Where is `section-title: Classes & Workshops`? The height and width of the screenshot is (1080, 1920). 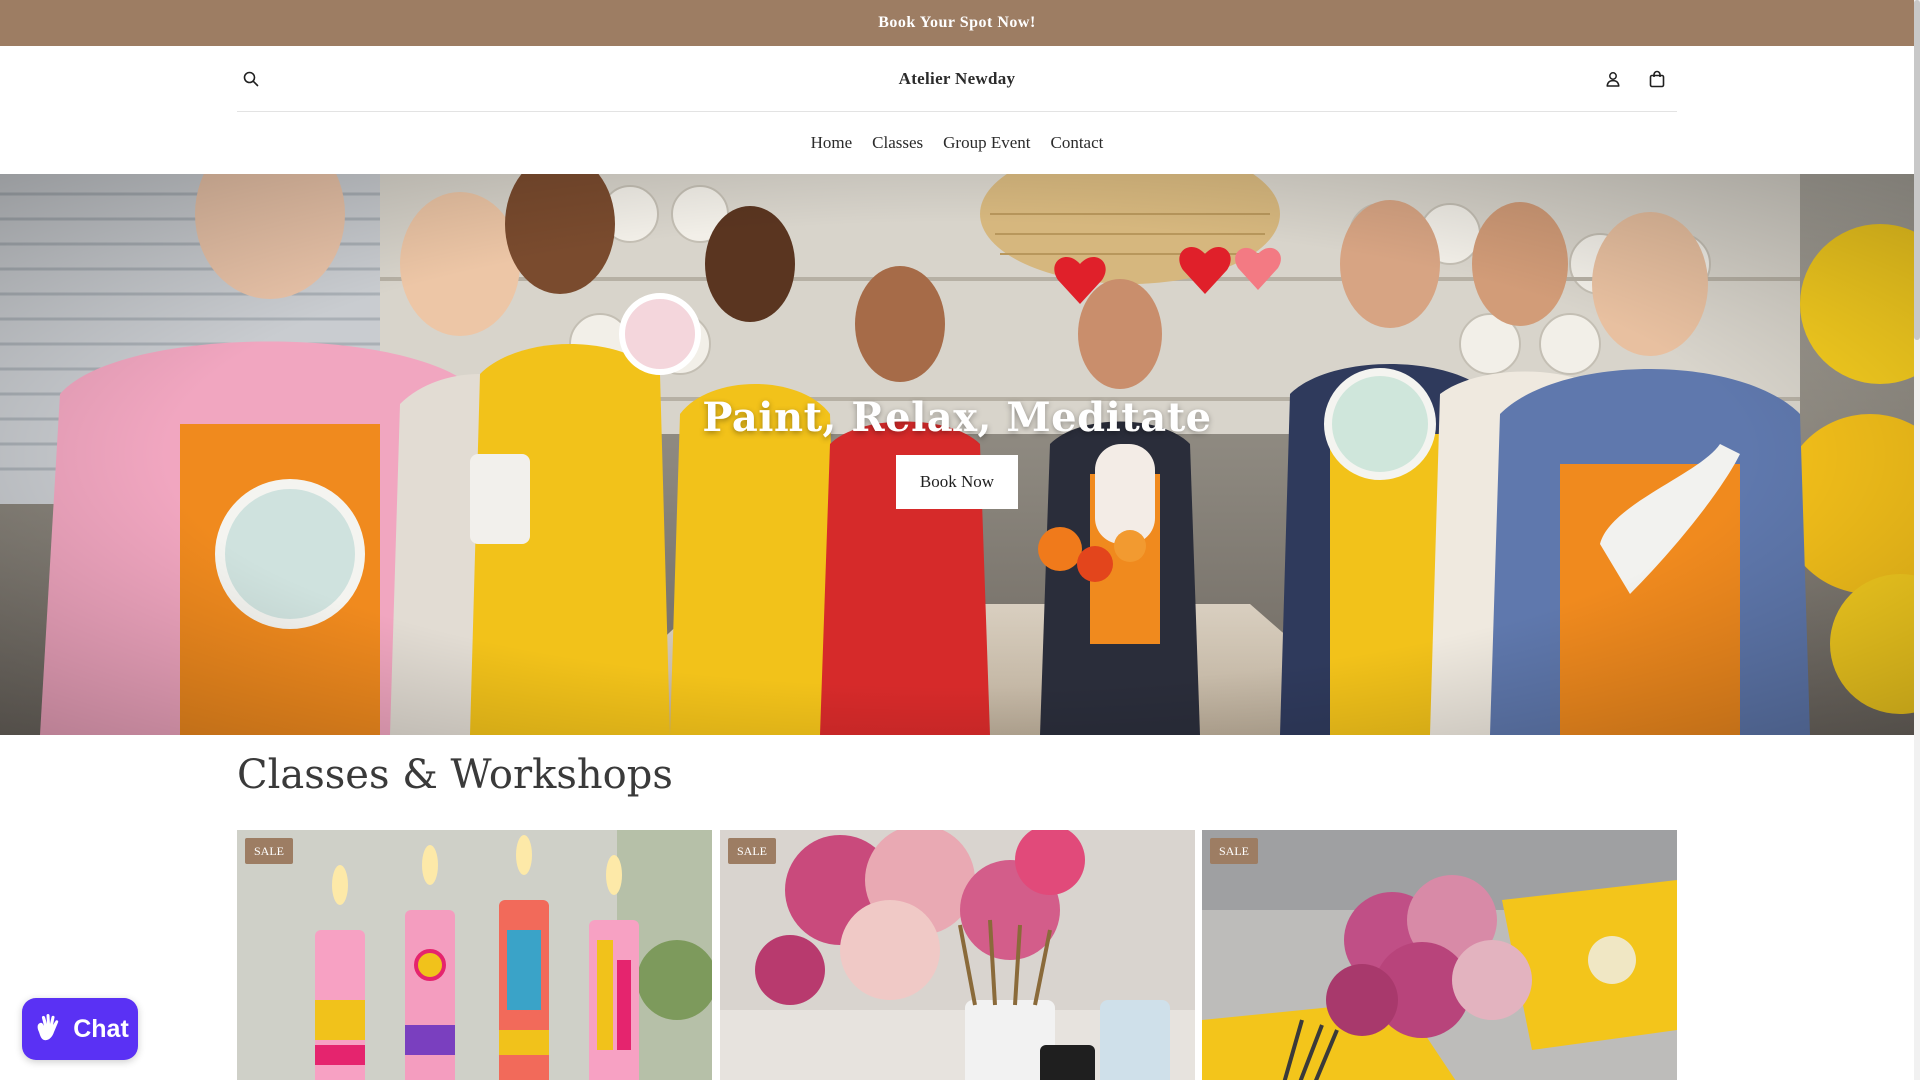
section-title: Classes & Workshops is located at coordinates (455, 775).